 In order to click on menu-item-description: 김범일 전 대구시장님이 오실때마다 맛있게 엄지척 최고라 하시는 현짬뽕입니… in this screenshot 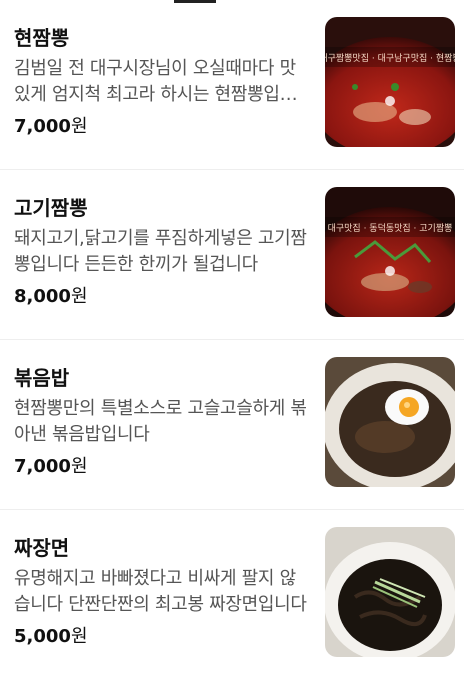, I will do `click(155, 81)`.